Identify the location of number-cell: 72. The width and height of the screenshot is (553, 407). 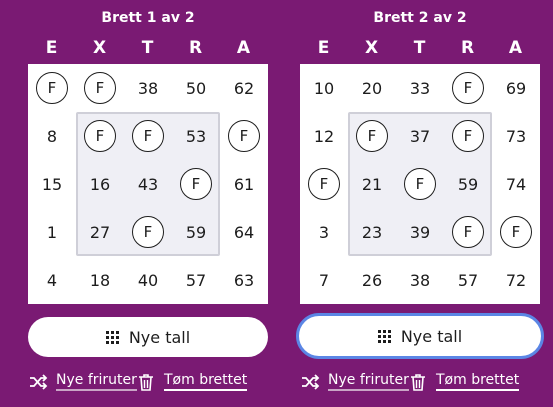
(516, 280).